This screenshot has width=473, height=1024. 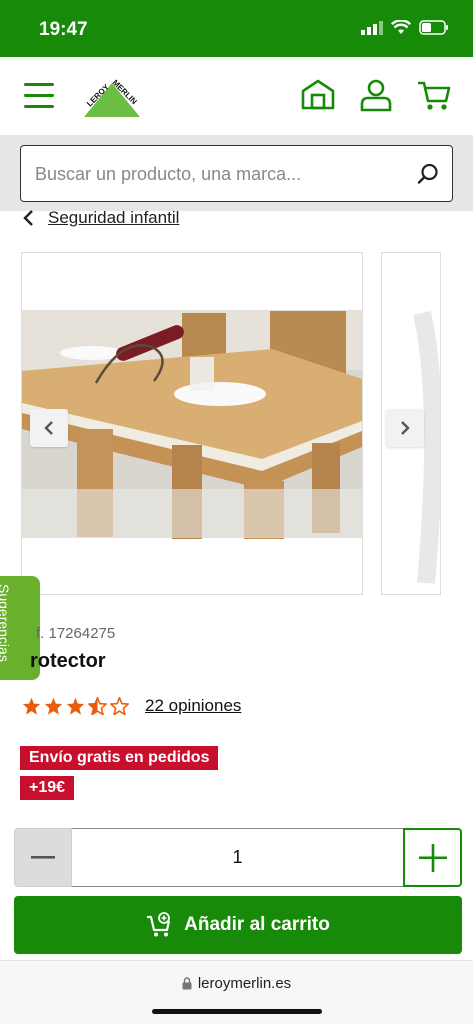 What do you see at coordinates (39, 96) in the screenshot?
I see `menu-icon` at bounding box center [39, 96].